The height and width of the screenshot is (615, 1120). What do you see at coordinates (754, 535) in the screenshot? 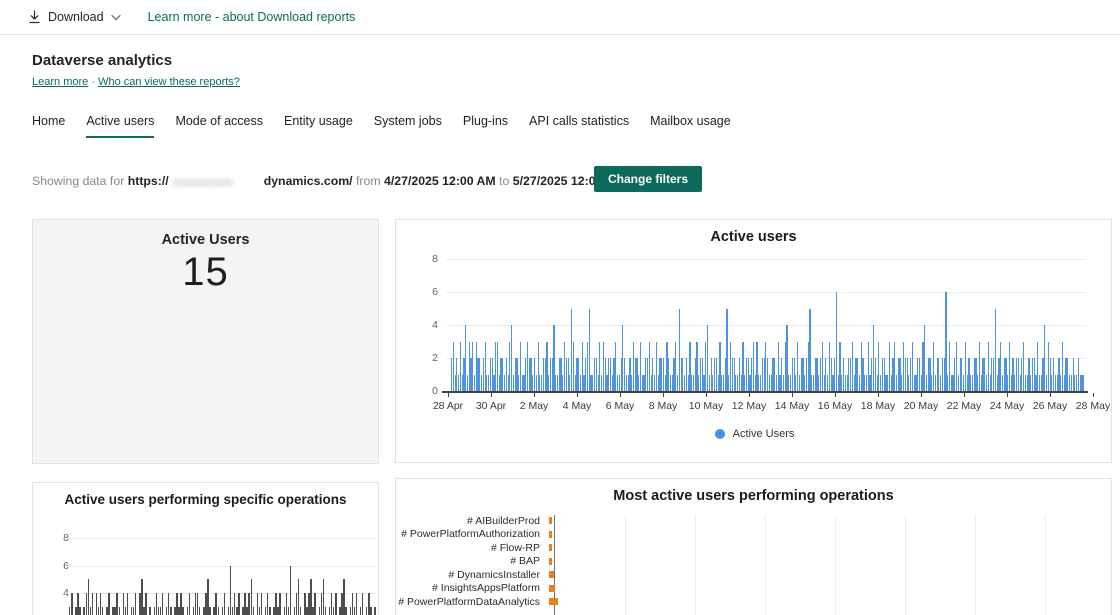
I see `horizontal-bar-row: # PowerPlatformAuthorization` at bounding box center [754, 535].